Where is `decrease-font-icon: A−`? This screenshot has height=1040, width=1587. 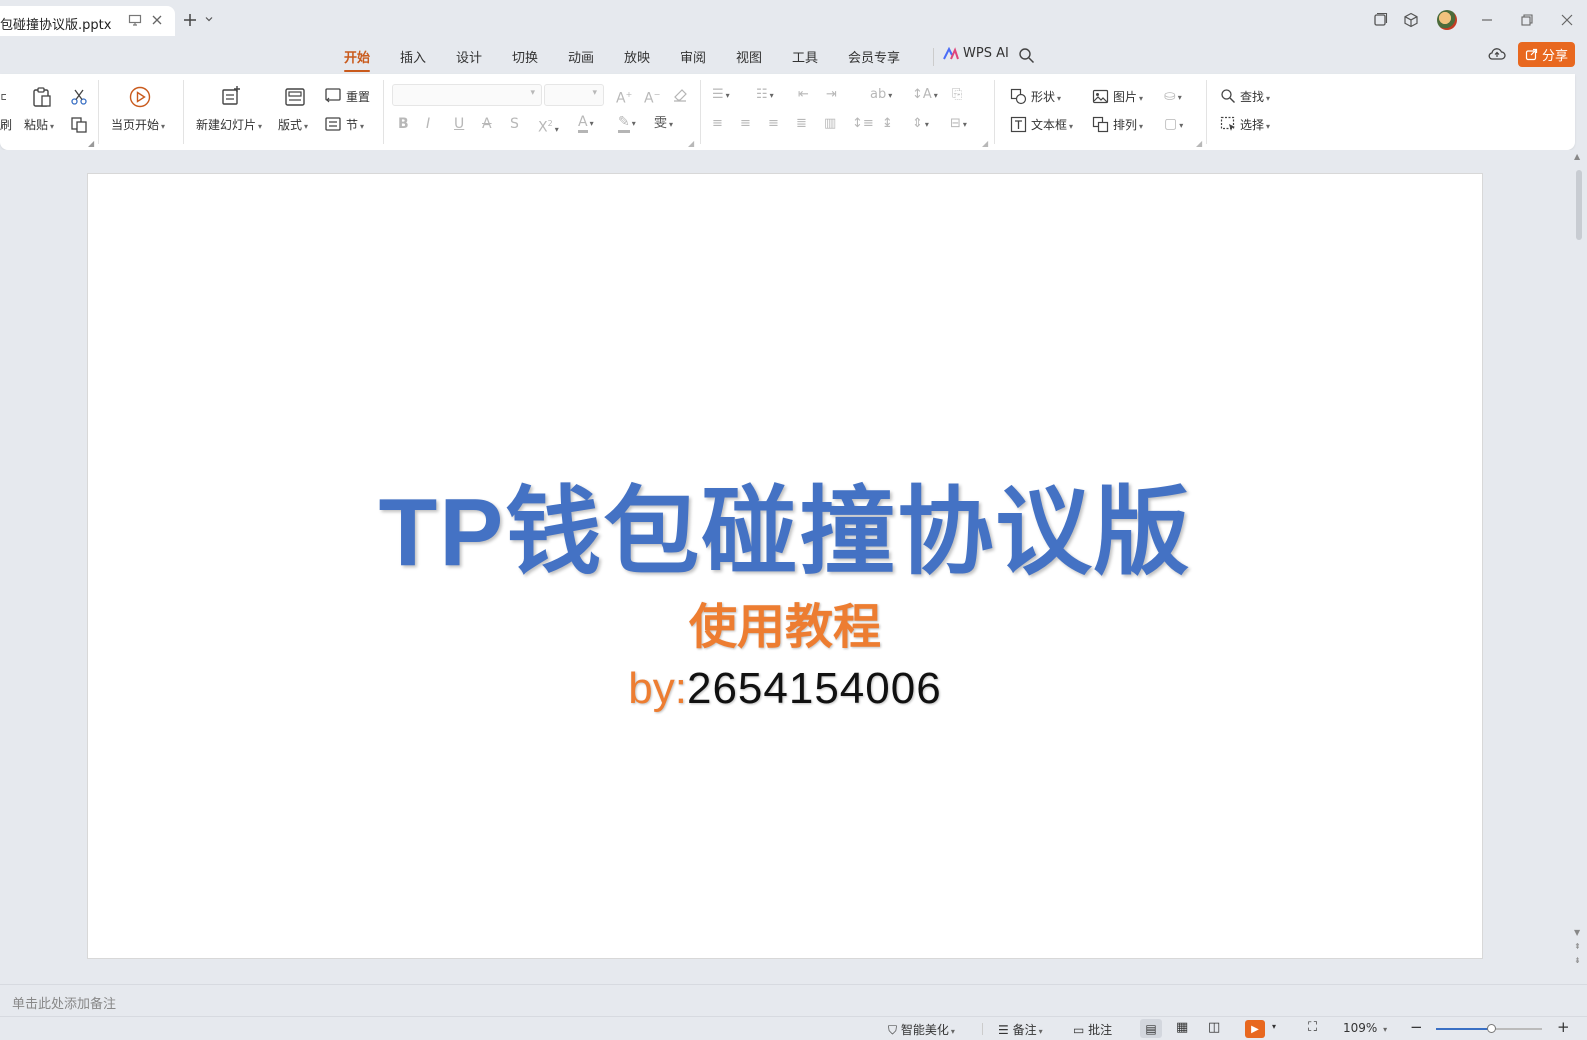
decrease-font-icon: A− is located at coordinates (652, 97).